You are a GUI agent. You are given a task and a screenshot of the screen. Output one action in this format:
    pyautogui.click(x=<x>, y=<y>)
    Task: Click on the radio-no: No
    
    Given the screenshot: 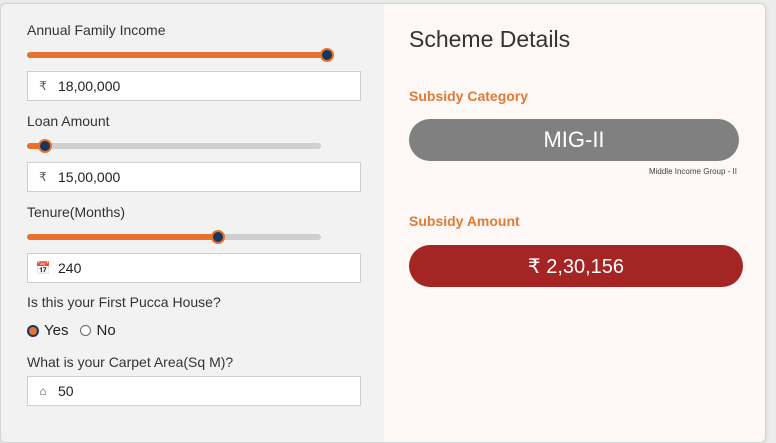 What is the action you would take?
    pyautogui.click(x=98, y=330)
    